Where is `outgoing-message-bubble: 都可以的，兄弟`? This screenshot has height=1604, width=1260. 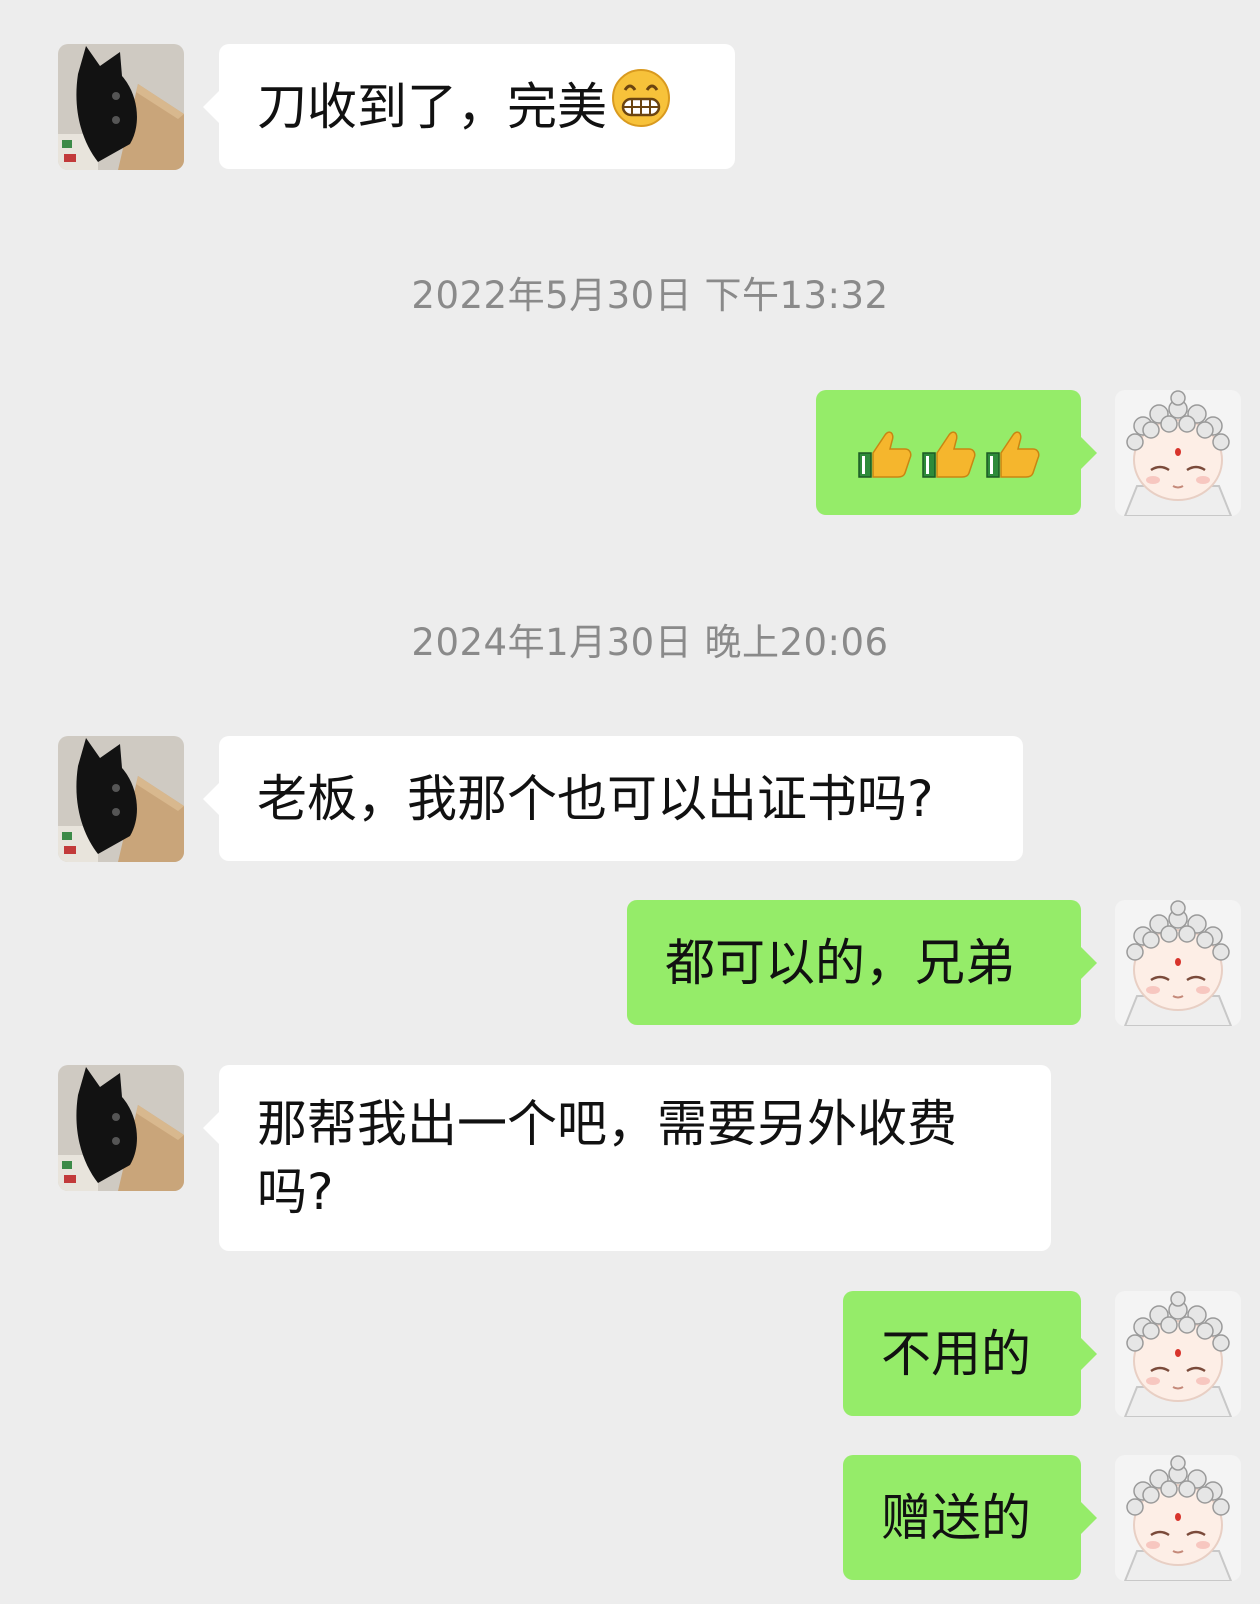
outgoing-message-bubble: 都可以的，兄弟 is located at coordinates (862, 962).